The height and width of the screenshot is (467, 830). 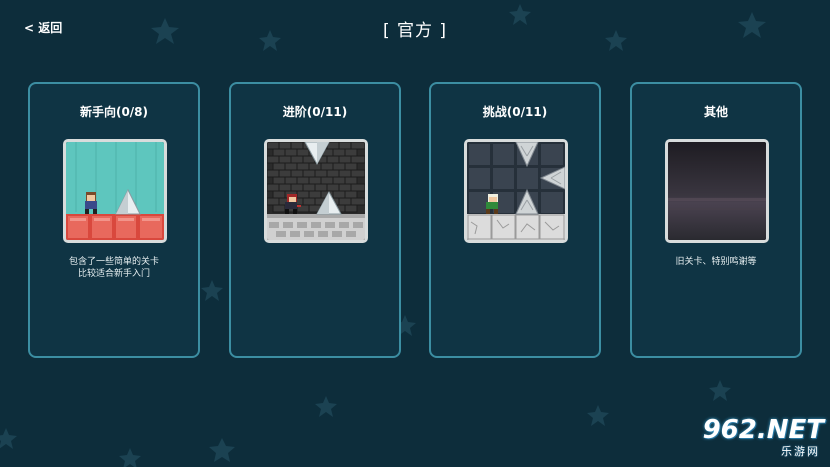 I want to click on description-line: 旧关卡、特别鸣谢等, so click(x=716, y=262).